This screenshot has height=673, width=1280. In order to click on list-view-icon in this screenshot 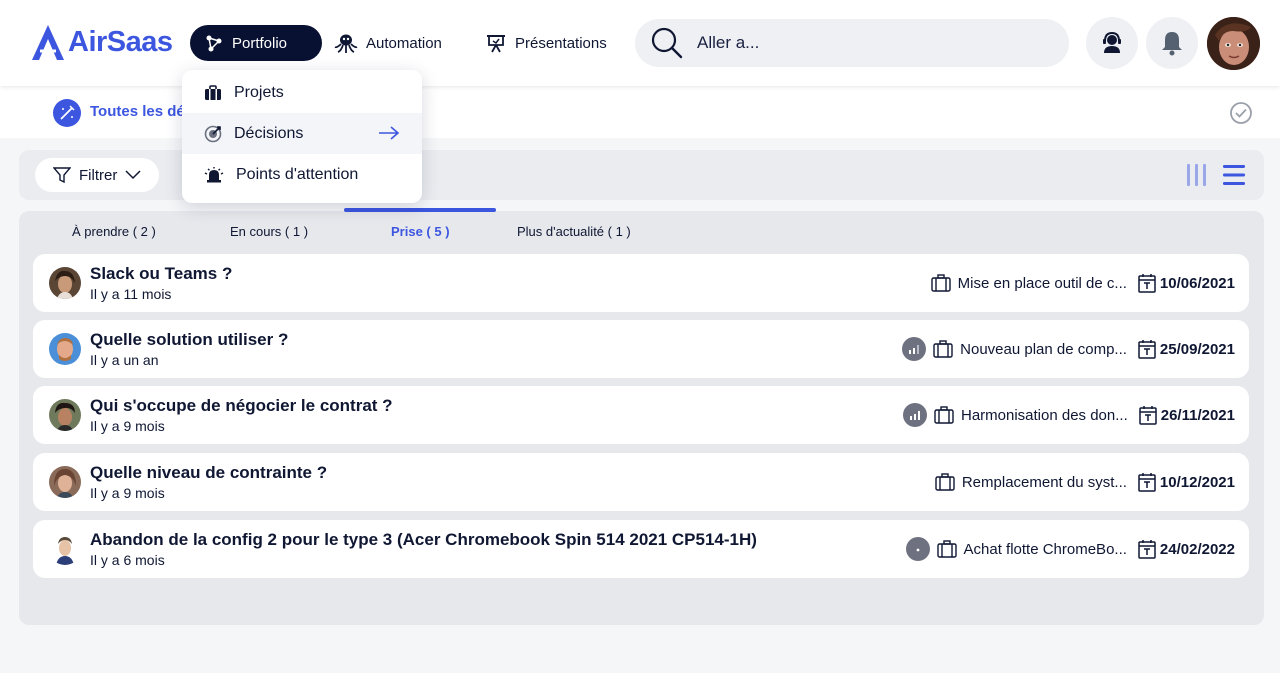, I will do `click(1234, 175)`.